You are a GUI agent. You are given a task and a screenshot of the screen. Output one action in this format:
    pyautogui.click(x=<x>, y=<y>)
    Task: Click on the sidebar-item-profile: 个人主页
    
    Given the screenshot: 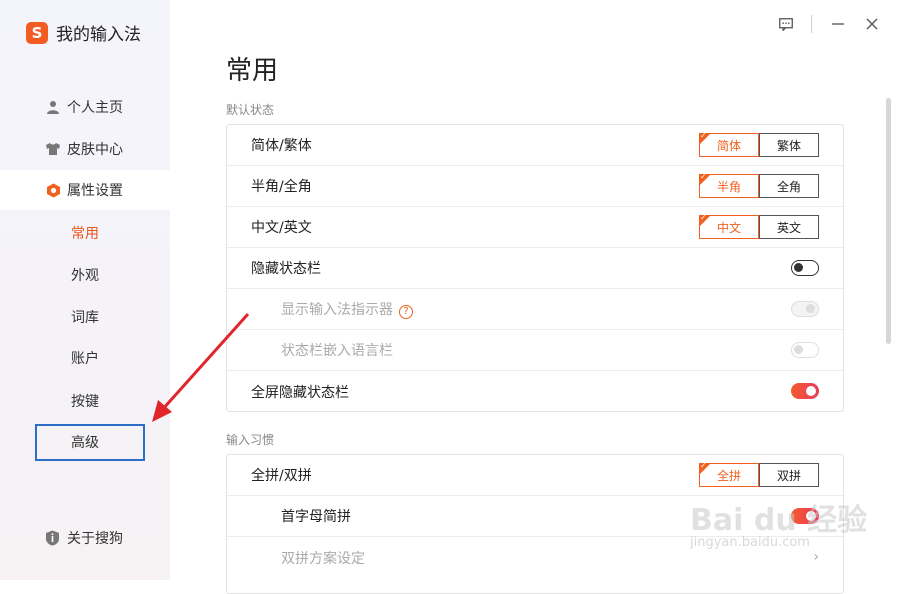 What is the action you would take?
    pyautogui.click(x=85, y=107)
    